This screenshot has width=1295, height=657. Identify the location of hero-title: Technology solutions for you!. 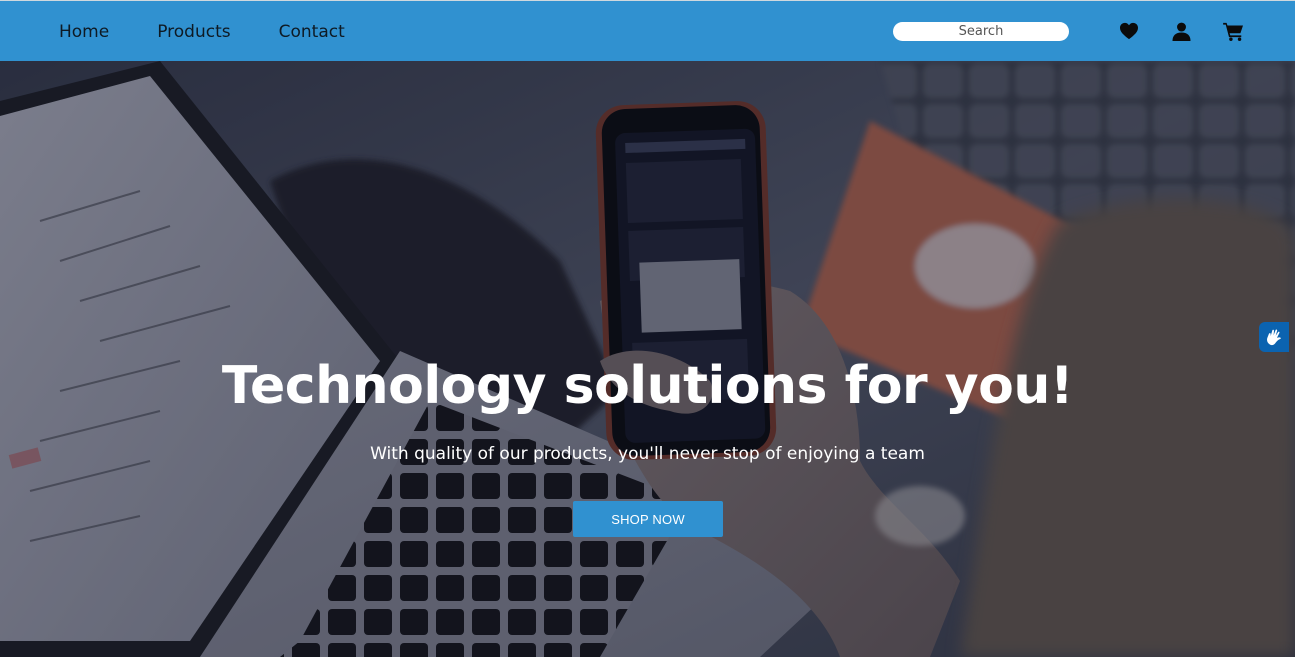
(647, 386).